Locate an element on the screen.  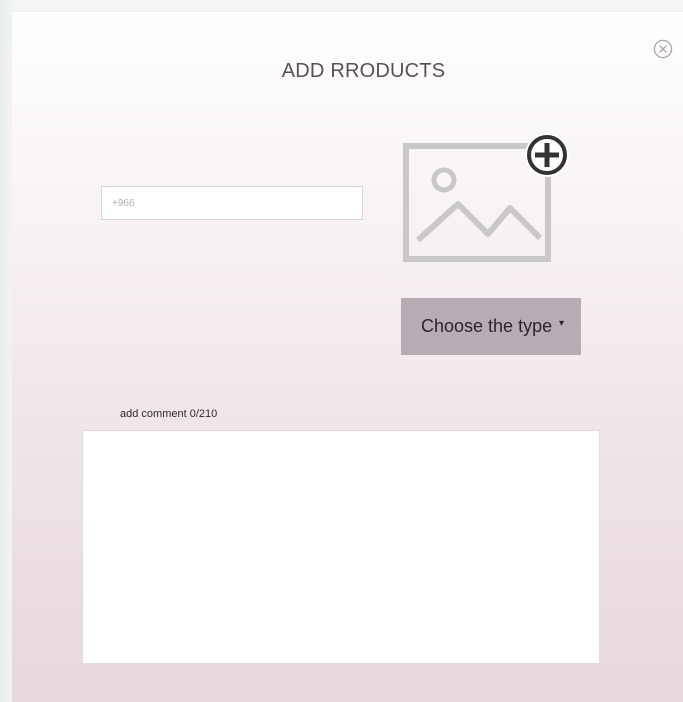
phone-input is located at coordinates (232, 203).